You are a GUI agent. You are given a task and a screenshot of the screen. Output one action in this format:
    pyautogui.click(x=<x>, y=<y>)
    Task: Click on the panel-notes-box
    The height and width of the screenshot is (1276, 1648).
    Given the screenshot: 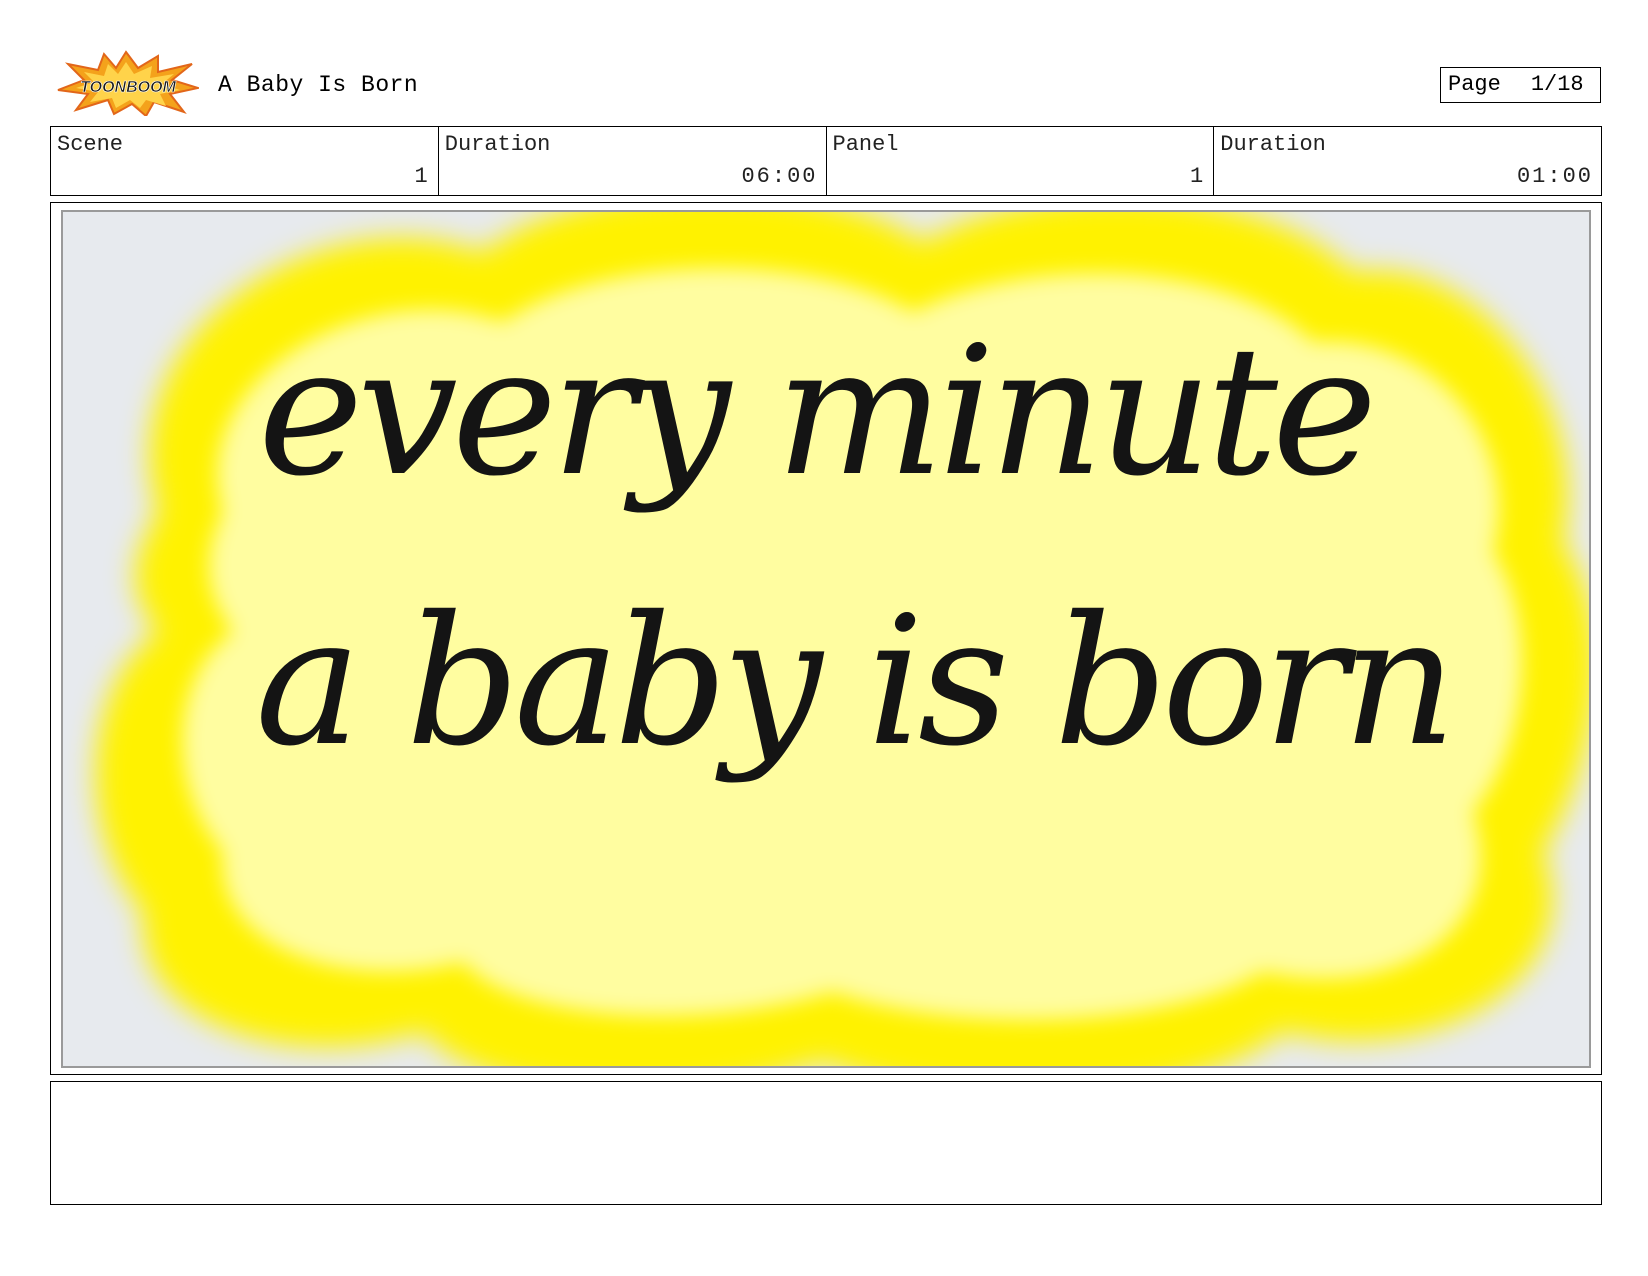 What is the action you would take?
    pyautogui.click(x=826, y=1143)
    